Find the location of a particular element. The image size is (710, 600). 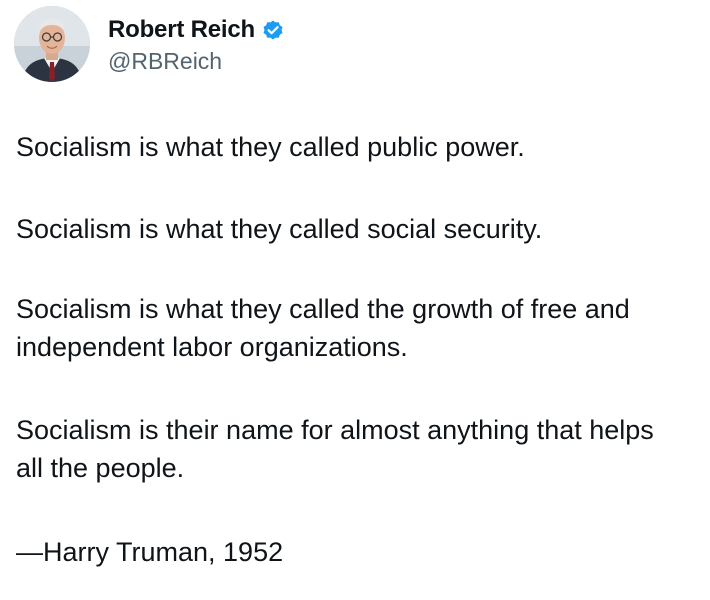

author-handle: @RBReich is located at coordinates (196, 61).